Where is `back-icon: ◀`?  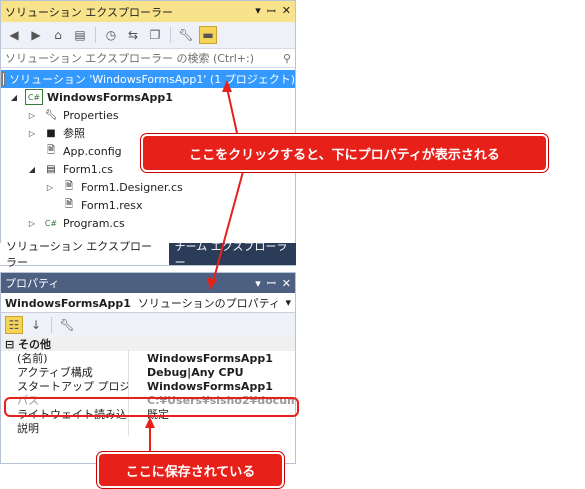
back-icon: ◀ is located at coordinates (14, 35).